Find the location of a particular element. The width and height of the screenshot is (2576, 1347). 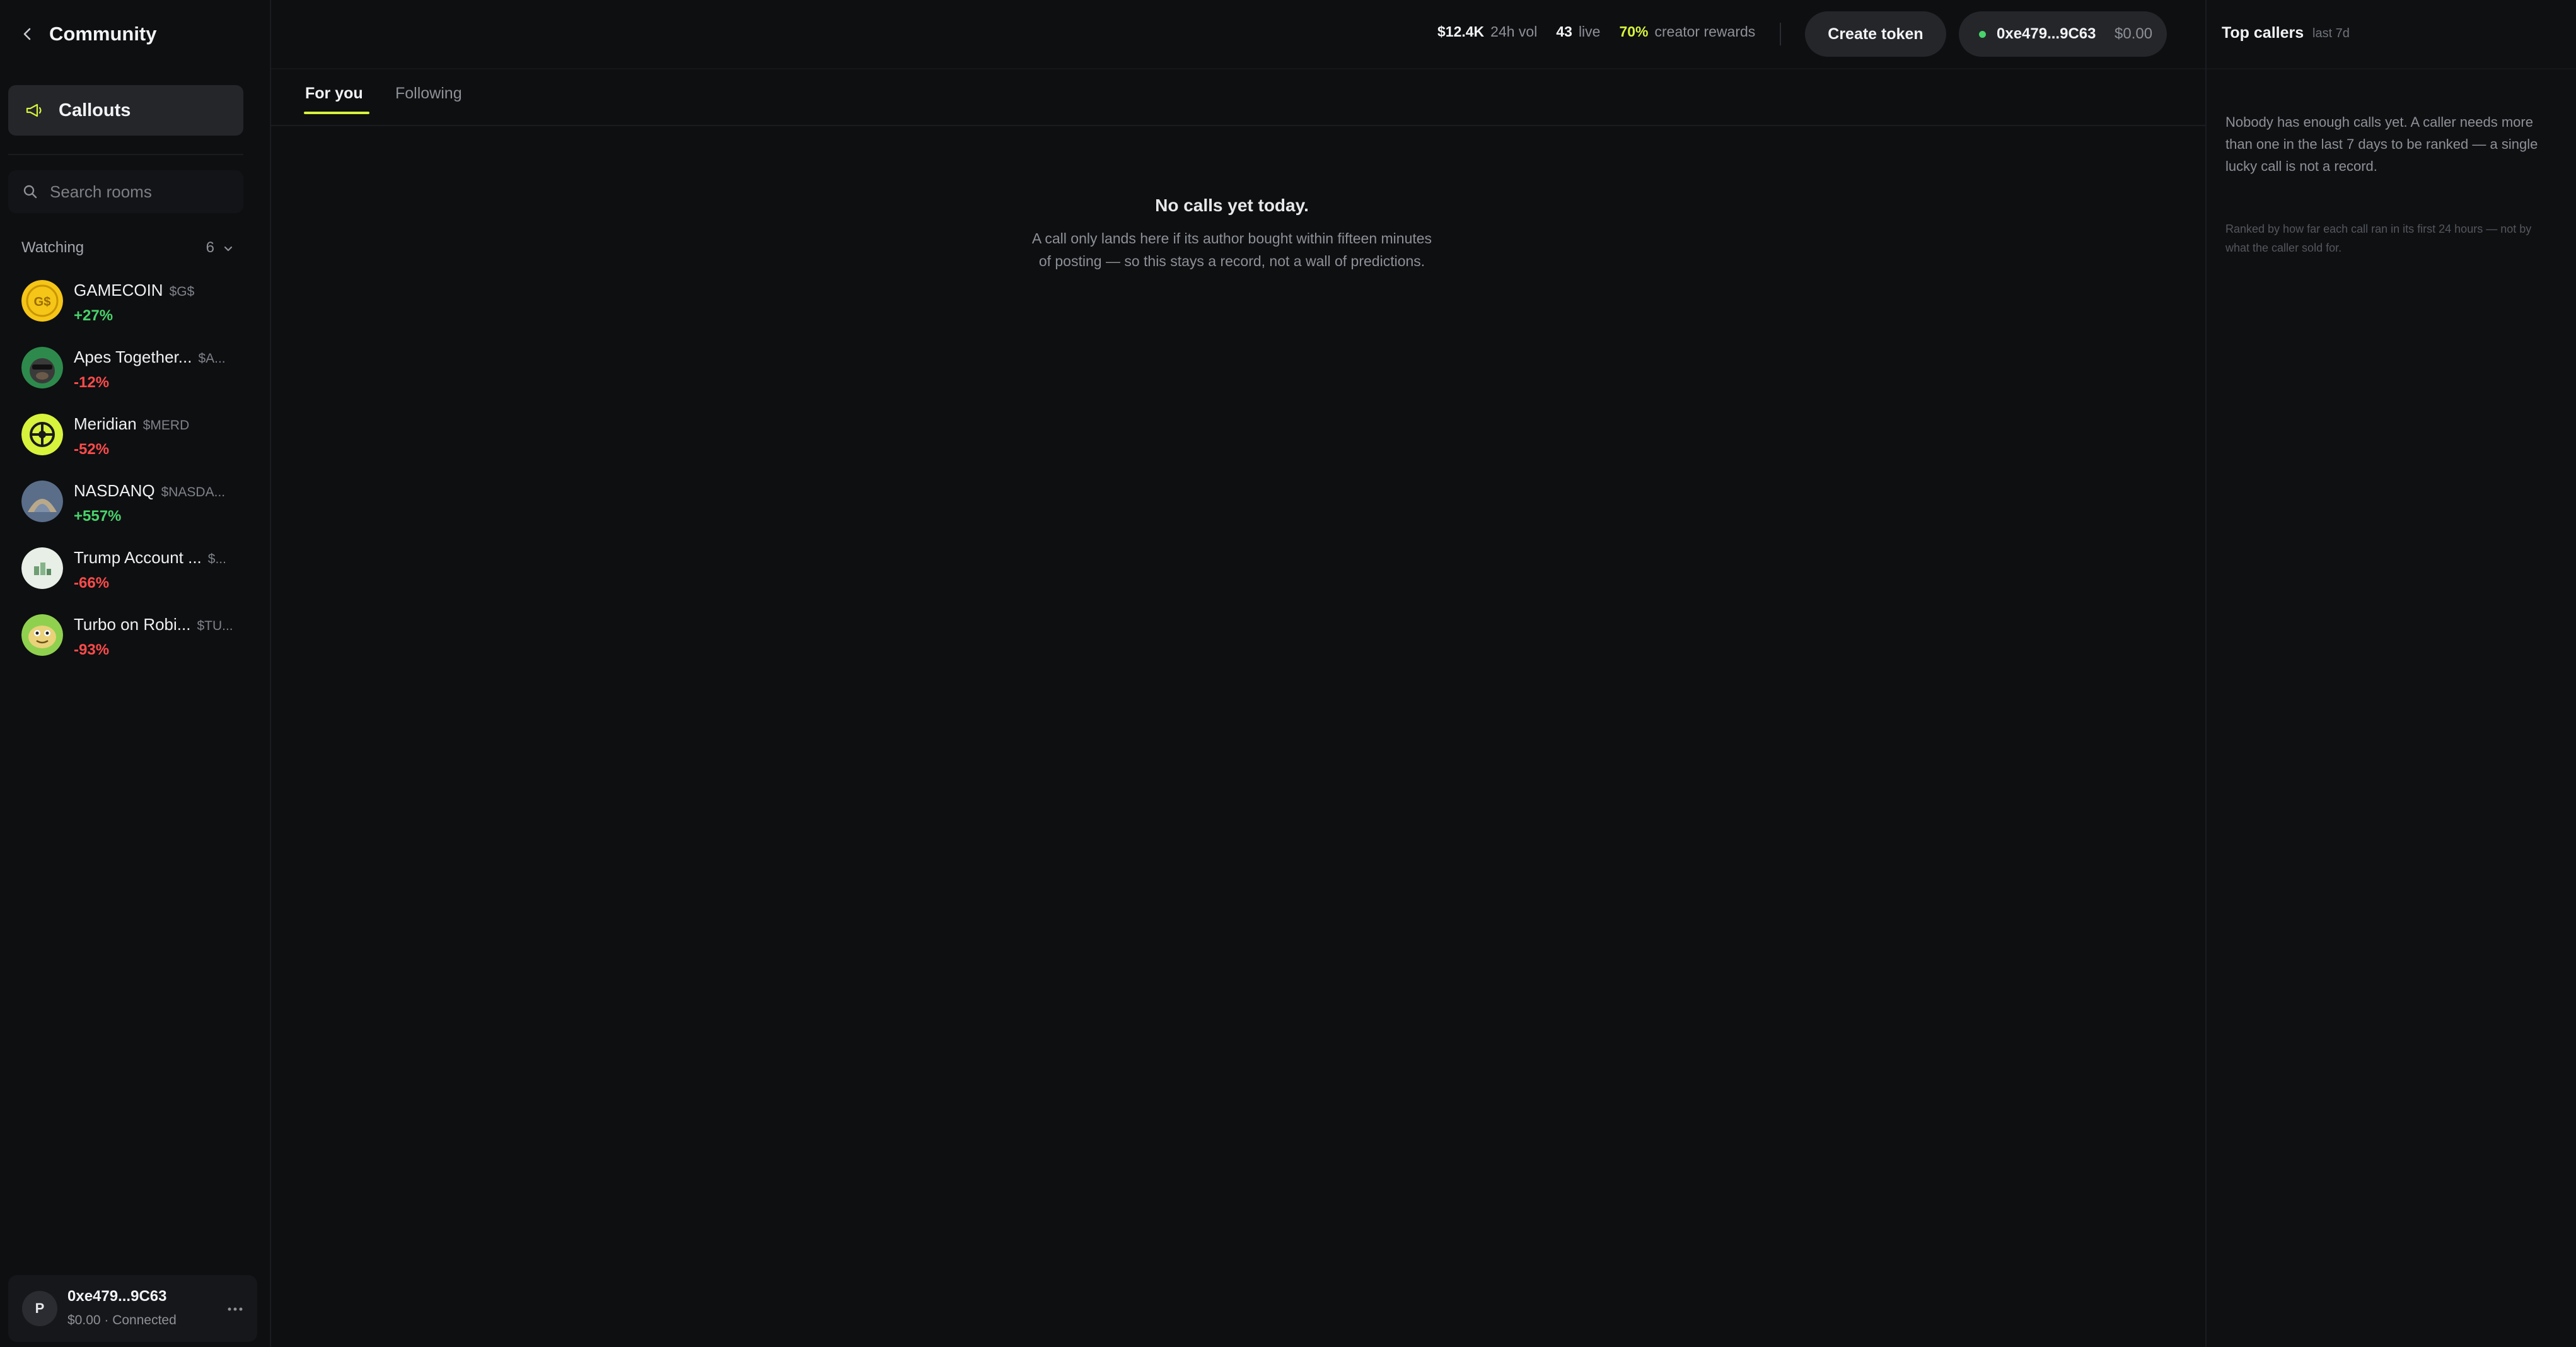

gamecoin-avatar: G$ is located at coordinates (42, 301).